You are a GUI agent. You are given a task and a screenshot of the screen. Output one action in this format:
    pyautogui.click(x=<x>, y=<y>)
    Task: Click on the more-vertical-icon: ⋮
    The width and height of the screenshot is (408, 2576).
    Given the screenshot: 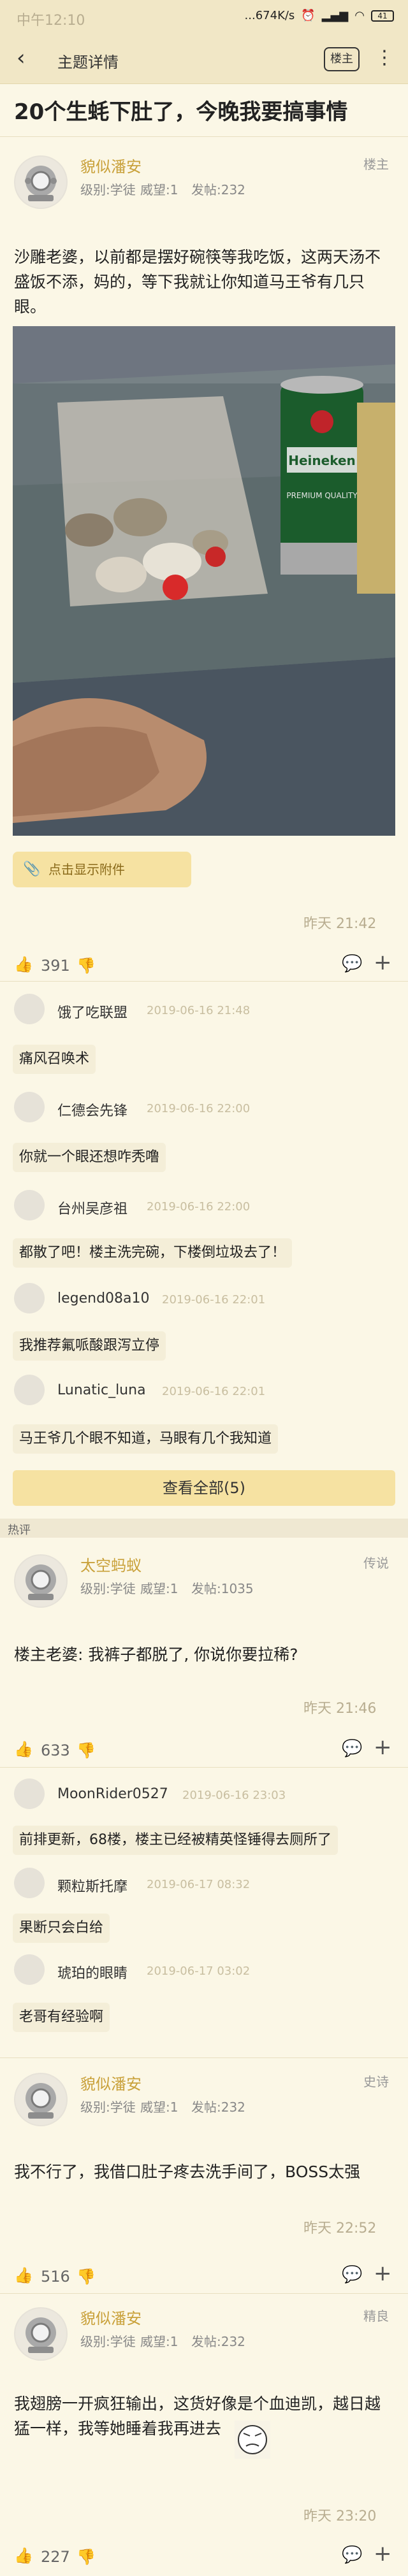 What is the action you would take?
    pyautogui.click(x=384, y=58)
    